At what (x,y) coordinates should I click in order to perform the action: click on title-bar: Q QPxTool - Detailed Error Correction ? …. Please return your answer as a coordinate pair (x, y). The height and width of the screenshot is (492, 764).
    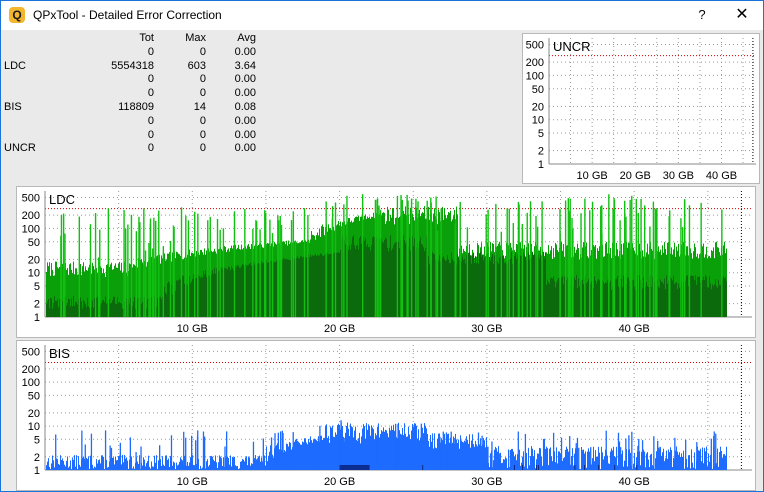
    Looking at the image, I should click on (382, 15).